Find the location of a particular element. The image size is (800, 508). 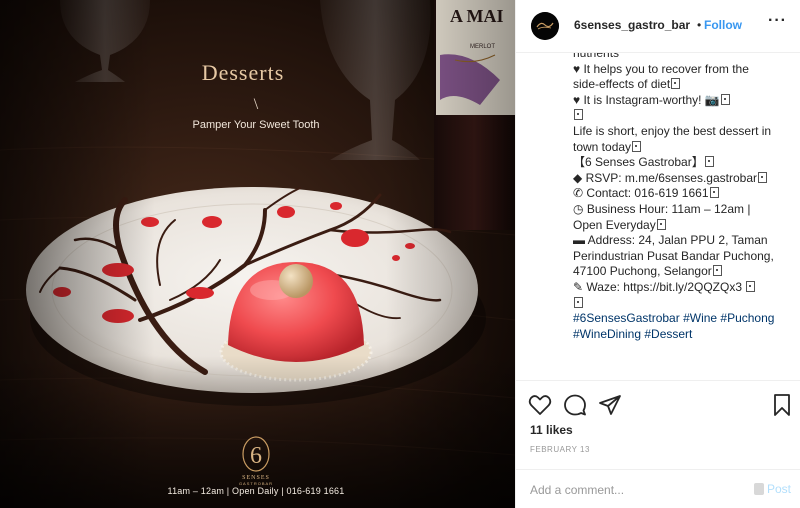

caption-line: side-effects of diet is located at coordinates (683, 85).